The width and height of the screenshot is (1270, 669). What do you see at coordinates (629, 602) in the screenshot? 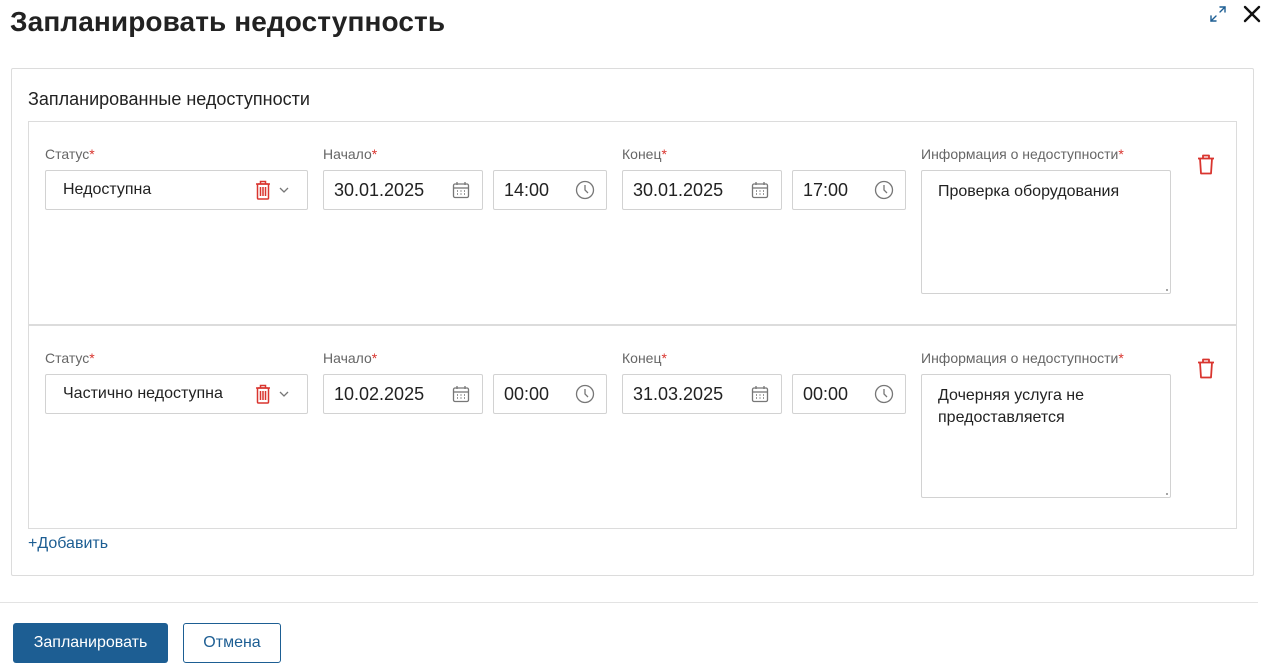
I see `footer-divider` at bounding box center [629, 602].